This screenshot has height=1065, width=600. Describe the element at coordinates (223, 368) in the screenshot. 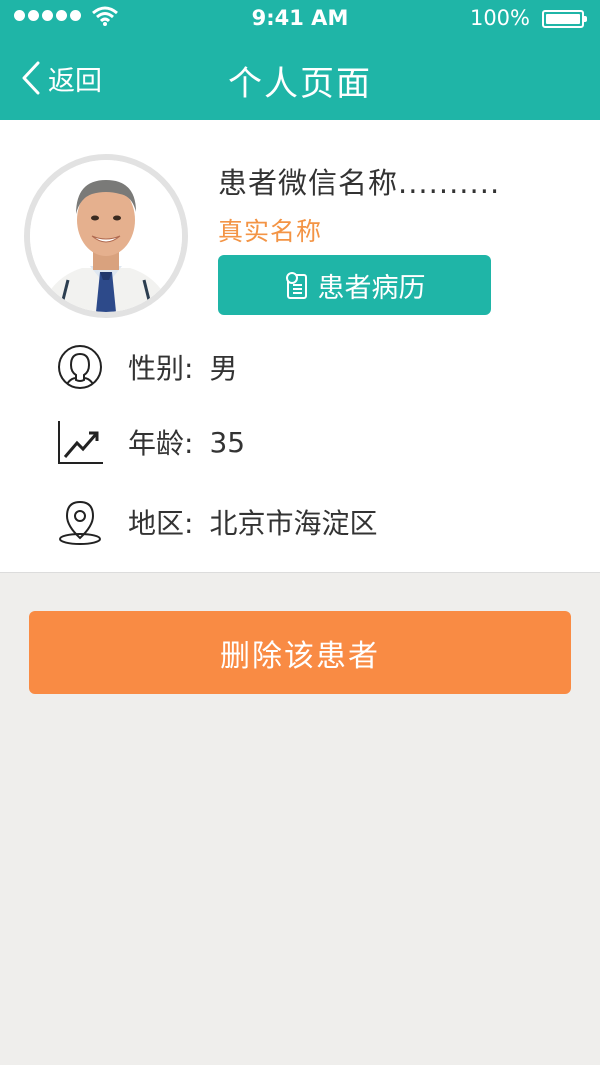

I see `gender-value: 男` at that location.